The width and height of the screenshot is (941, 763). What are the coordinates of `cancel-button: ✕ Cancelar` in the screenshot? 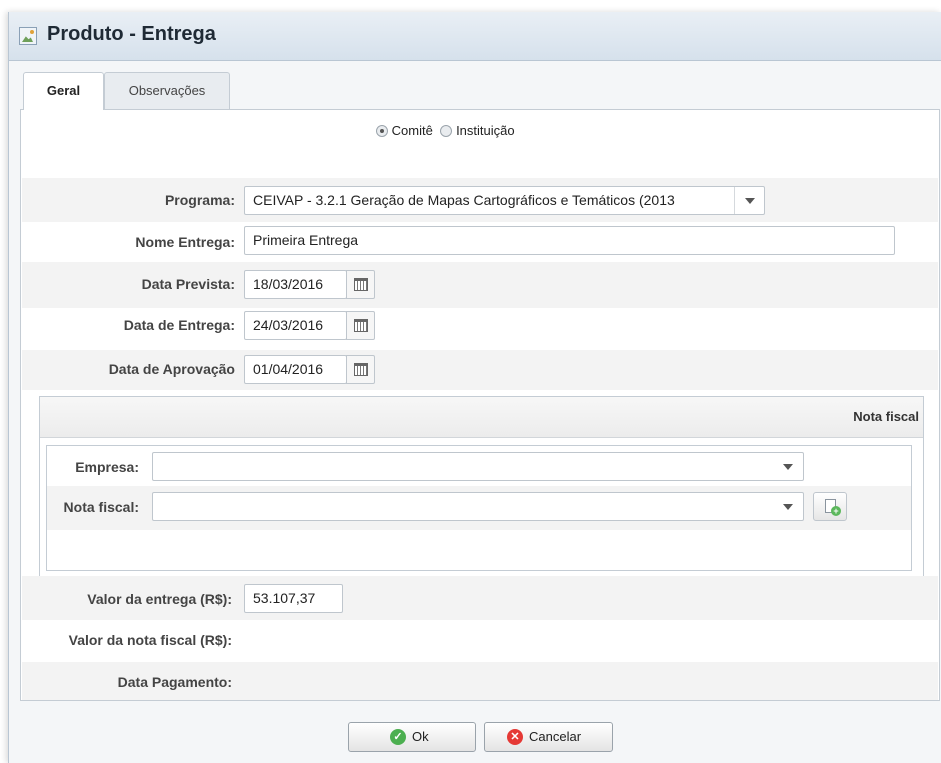 It's located at (548, 737).